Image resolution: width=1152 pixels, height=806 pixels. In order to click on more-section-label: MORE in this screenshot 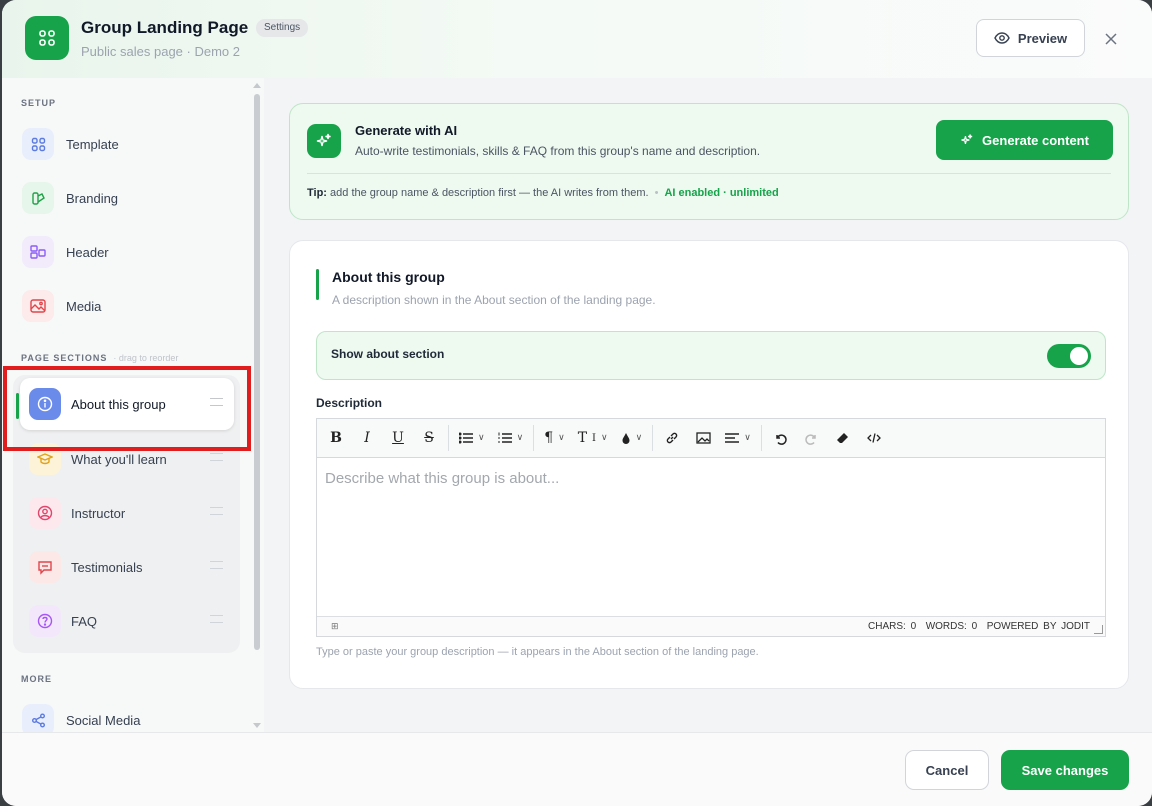, I will do `click(36, 679)`.